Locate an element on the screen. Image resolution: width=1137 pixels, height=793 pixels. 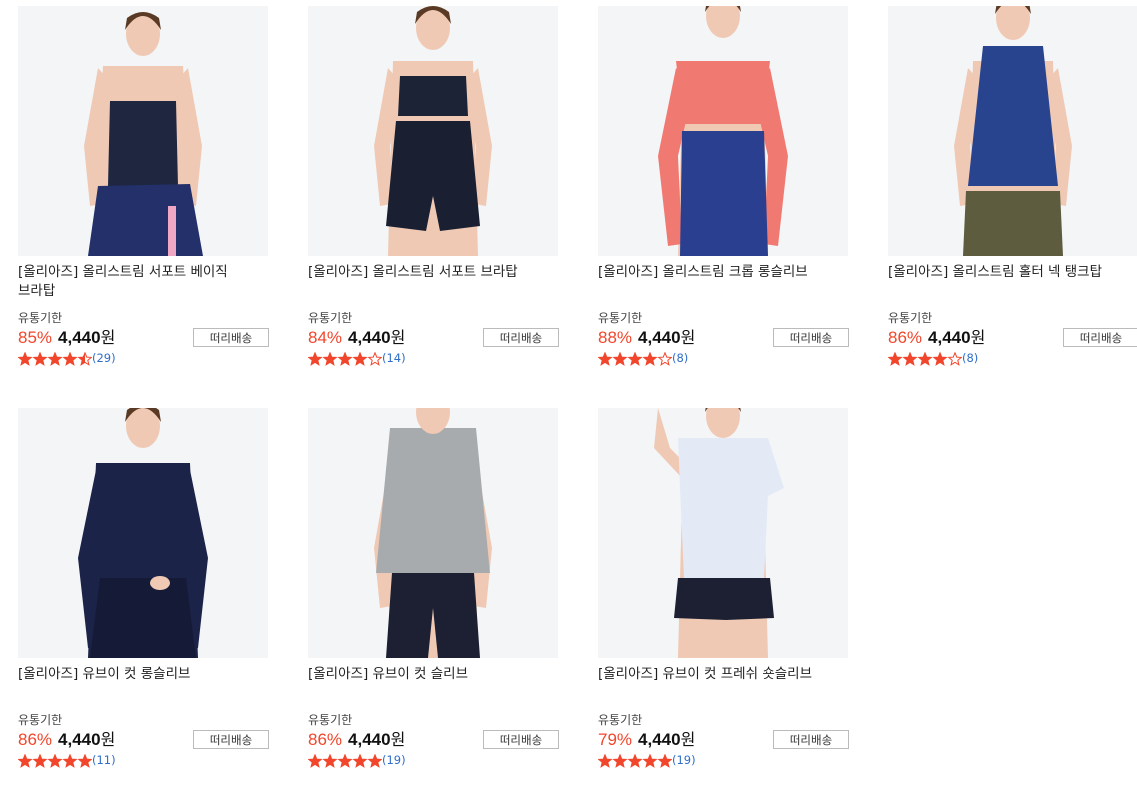
price-row: 88% 4,440원 떠리배송 is located at coordinates (723, 338).